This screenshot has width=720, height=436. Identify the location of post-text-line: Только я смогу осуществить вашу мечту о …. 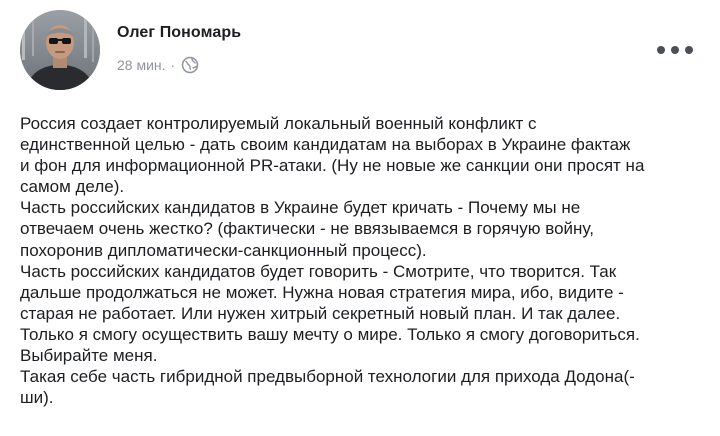
(330, 334).